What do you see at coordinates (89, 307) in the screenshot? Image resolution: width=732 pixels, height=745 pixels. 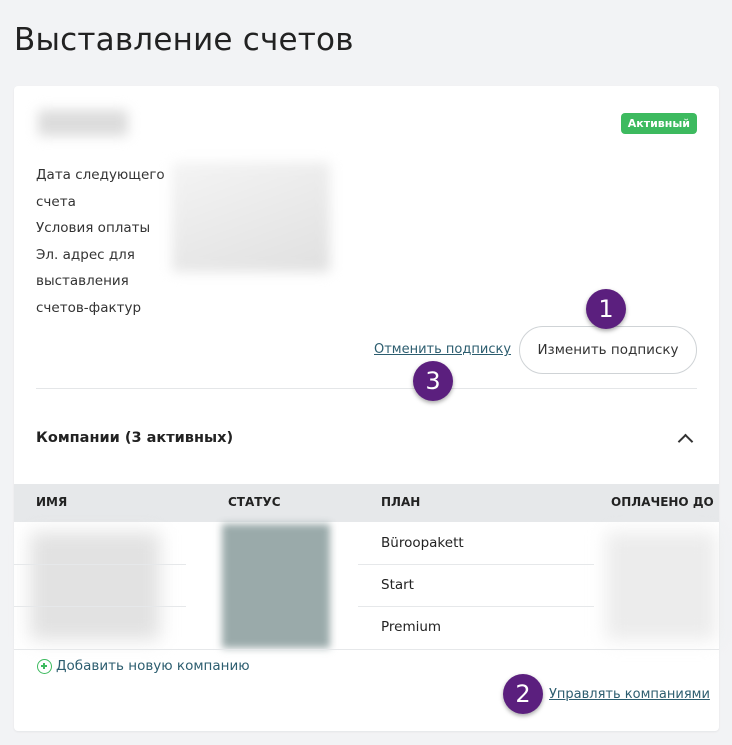 I see `invoice-email-label-line3: счетов-фактур` at bounding box center [89, 307].